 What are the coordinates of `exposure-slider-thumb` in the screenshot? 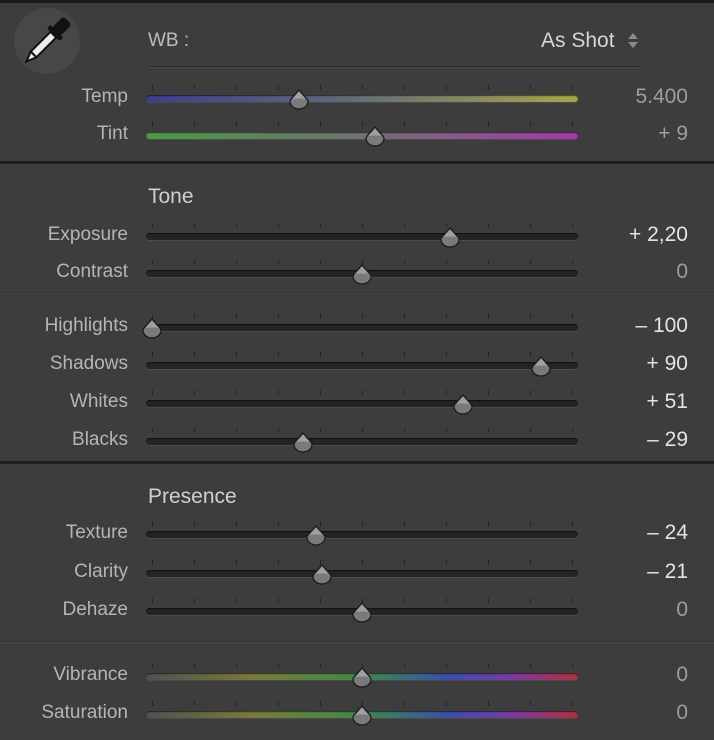 It's located at (450, 238).